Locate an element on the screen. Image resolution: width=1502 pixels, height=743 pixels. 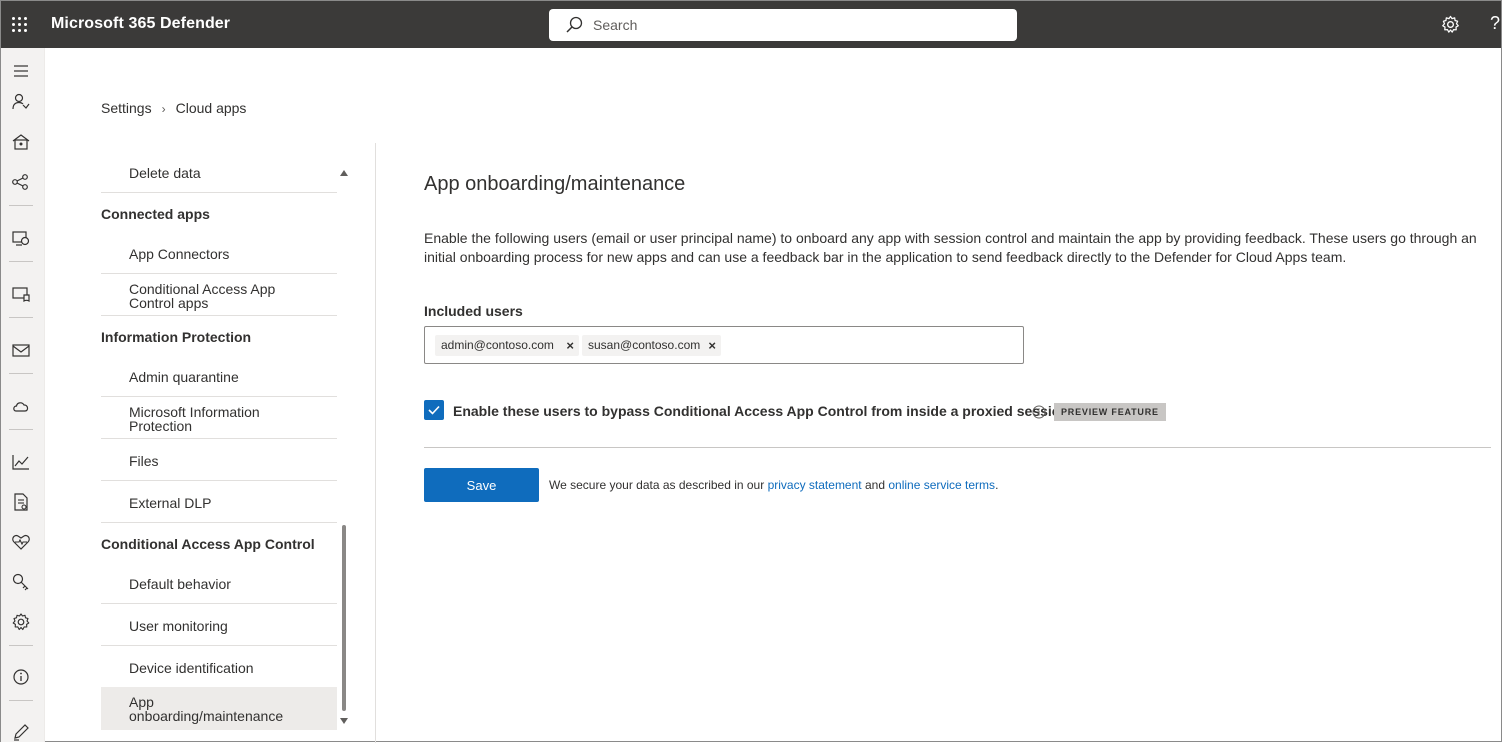
user-chip: susan@contoso.com × is located at coordinates (651, 345).